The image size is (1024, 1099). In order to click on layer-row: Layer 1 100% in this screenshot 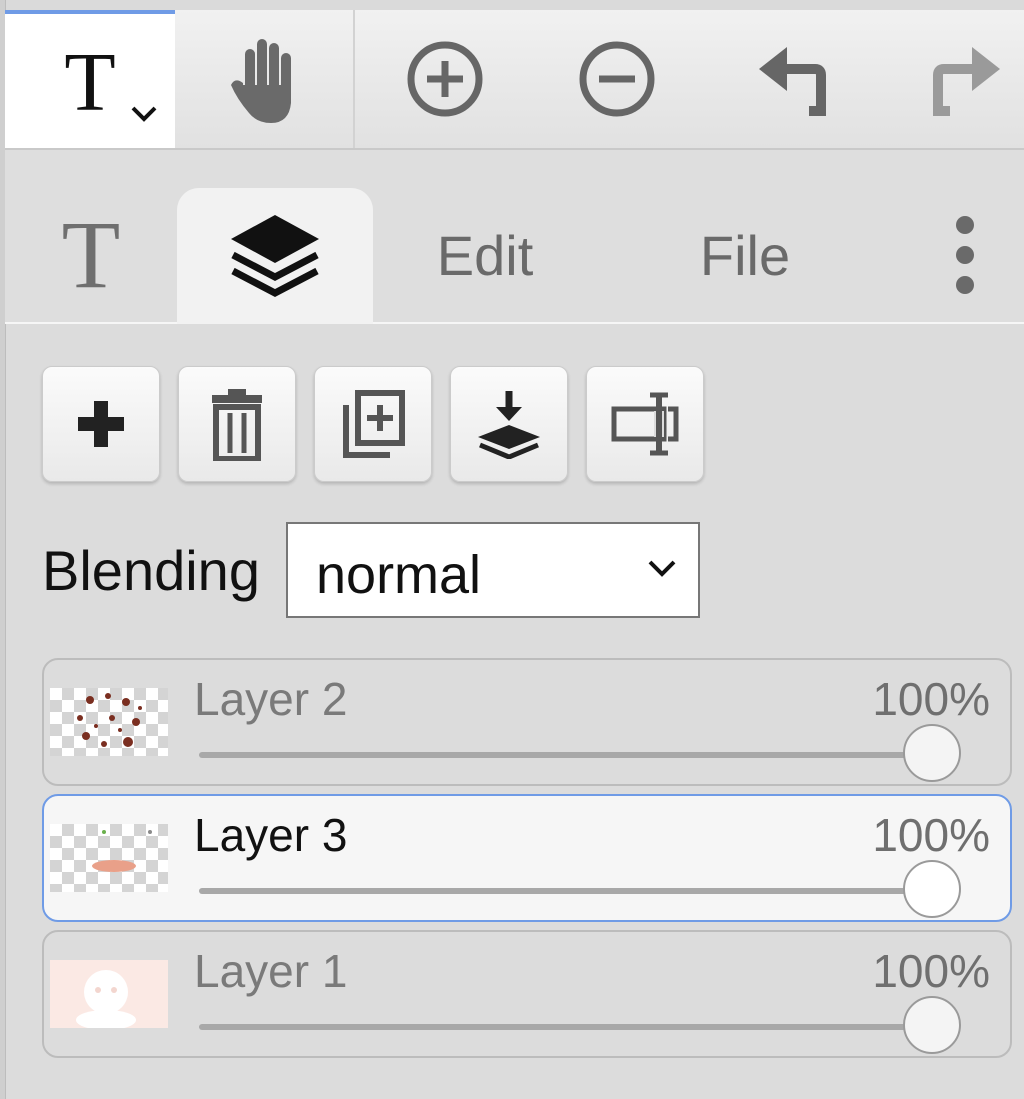, I will do `click(527, 994)`.